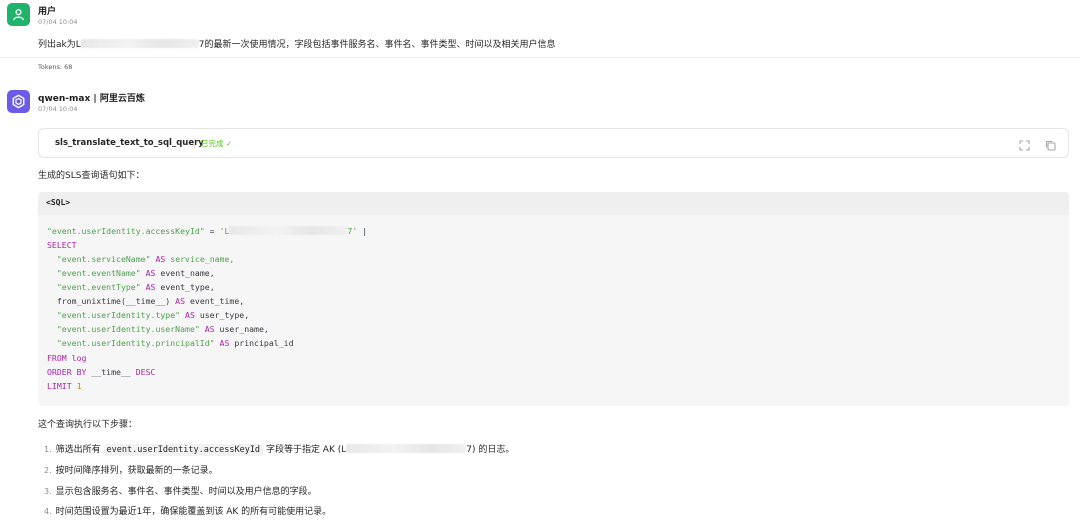 The height and width of the screenshot is (520, 1080). Describe the element at coordinates (91, 99) in the screenshot. I see `bot-name: qwen-max | 阿里云百炼` at that location.